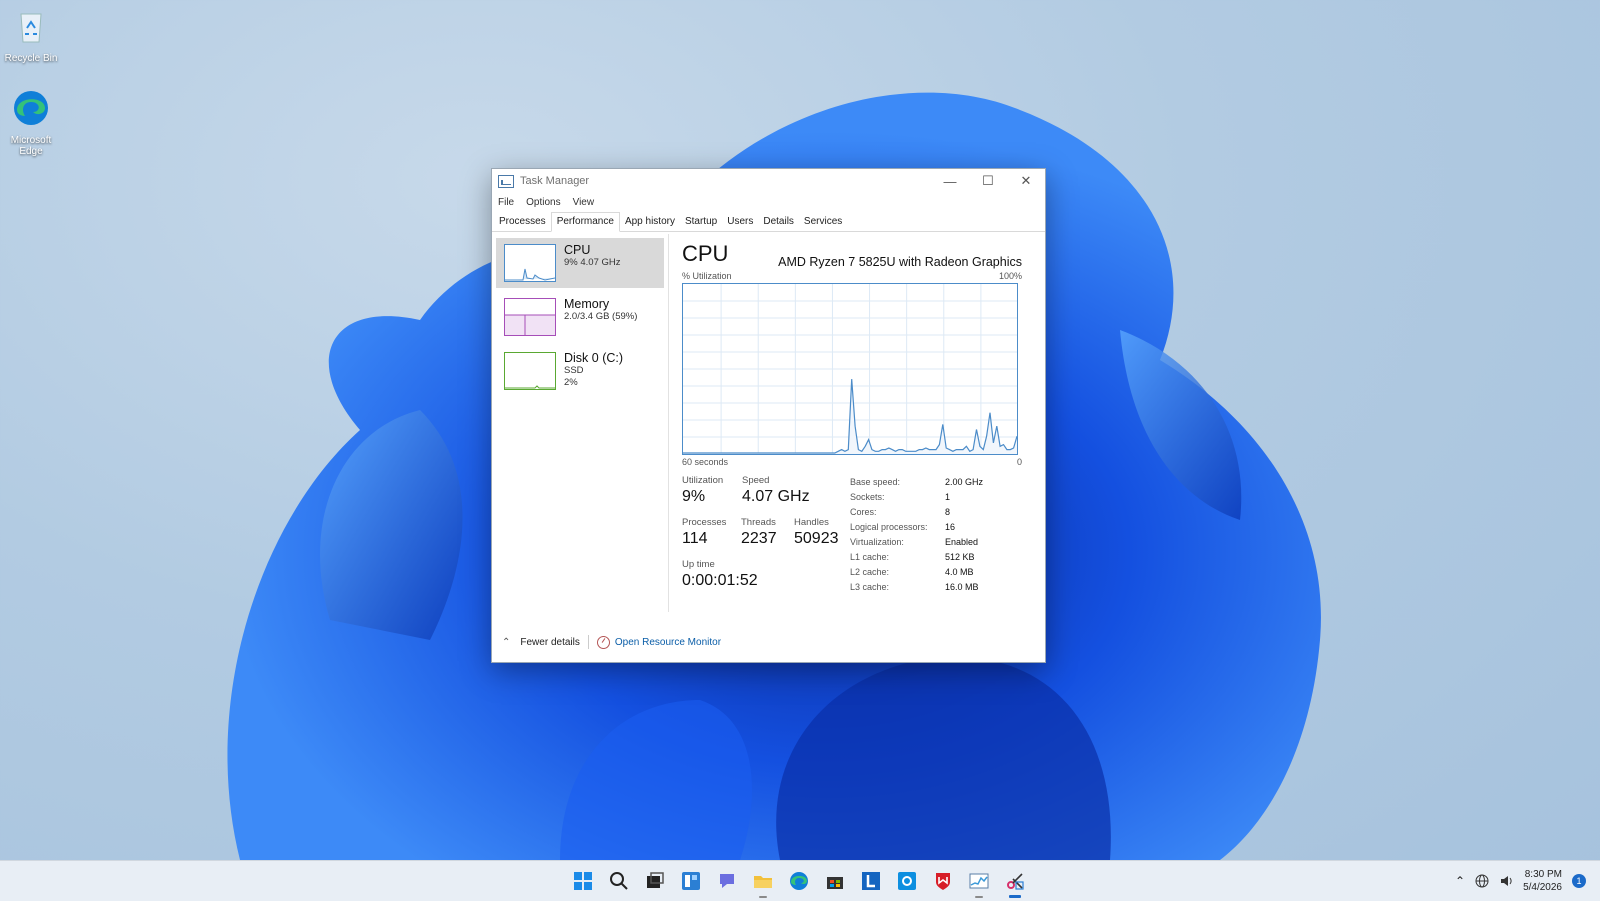 Image resolution: width=1600 pixels, height=901 pixels. I want to click on task-view-button, so click(655, 881).